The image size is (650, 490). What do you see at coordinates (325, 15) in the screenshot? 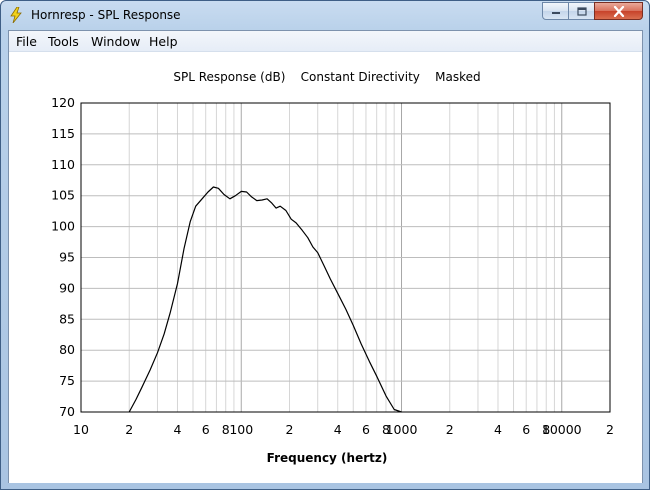
I see `title-bar: Hornresp - SPL Response` at bounding box center [325, 15].